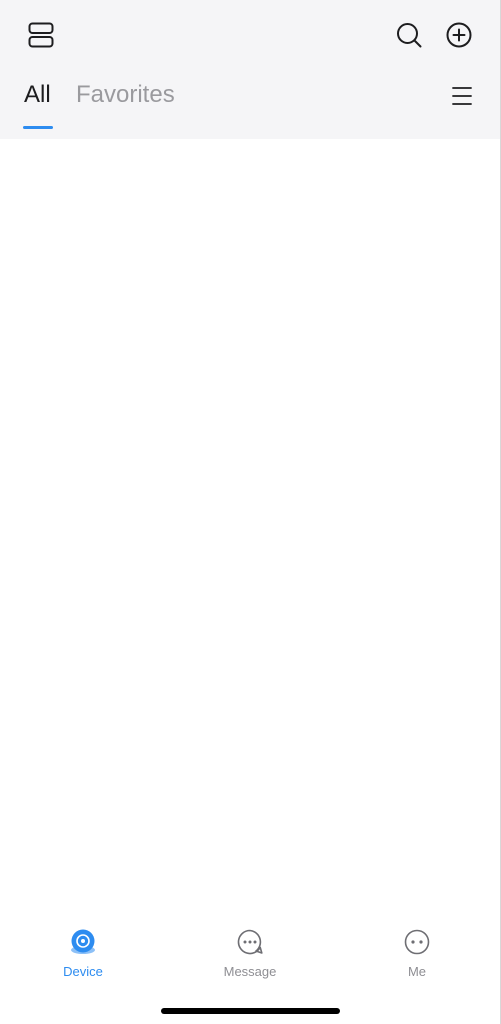 The image size is (501, 1024). What do you see at coordinates (125, 95) in the screenshot?
I see `tab-favorites: Favorites` at bounding box center [125, 95].